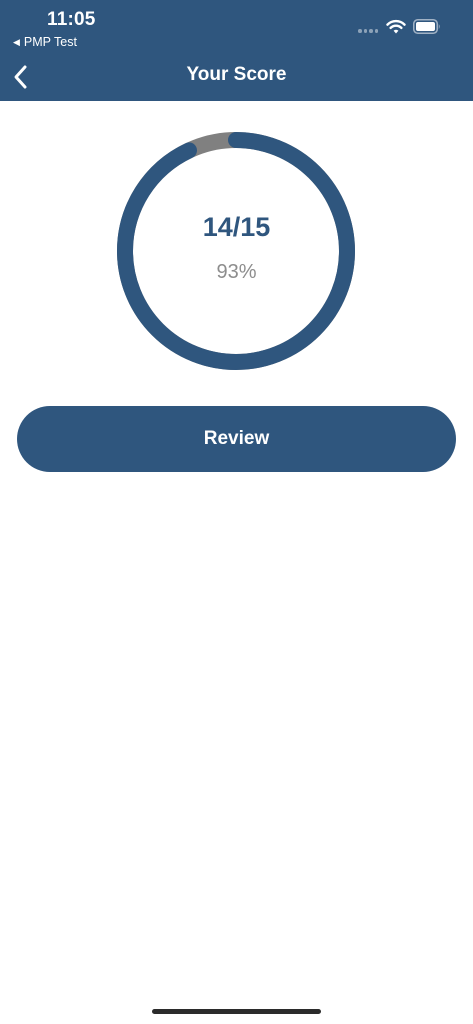 This screenshot has height=1024, width=473. Describe the element at coordinates (368, 31) in the screenshot. I see `signal-dots-icon` at that location.